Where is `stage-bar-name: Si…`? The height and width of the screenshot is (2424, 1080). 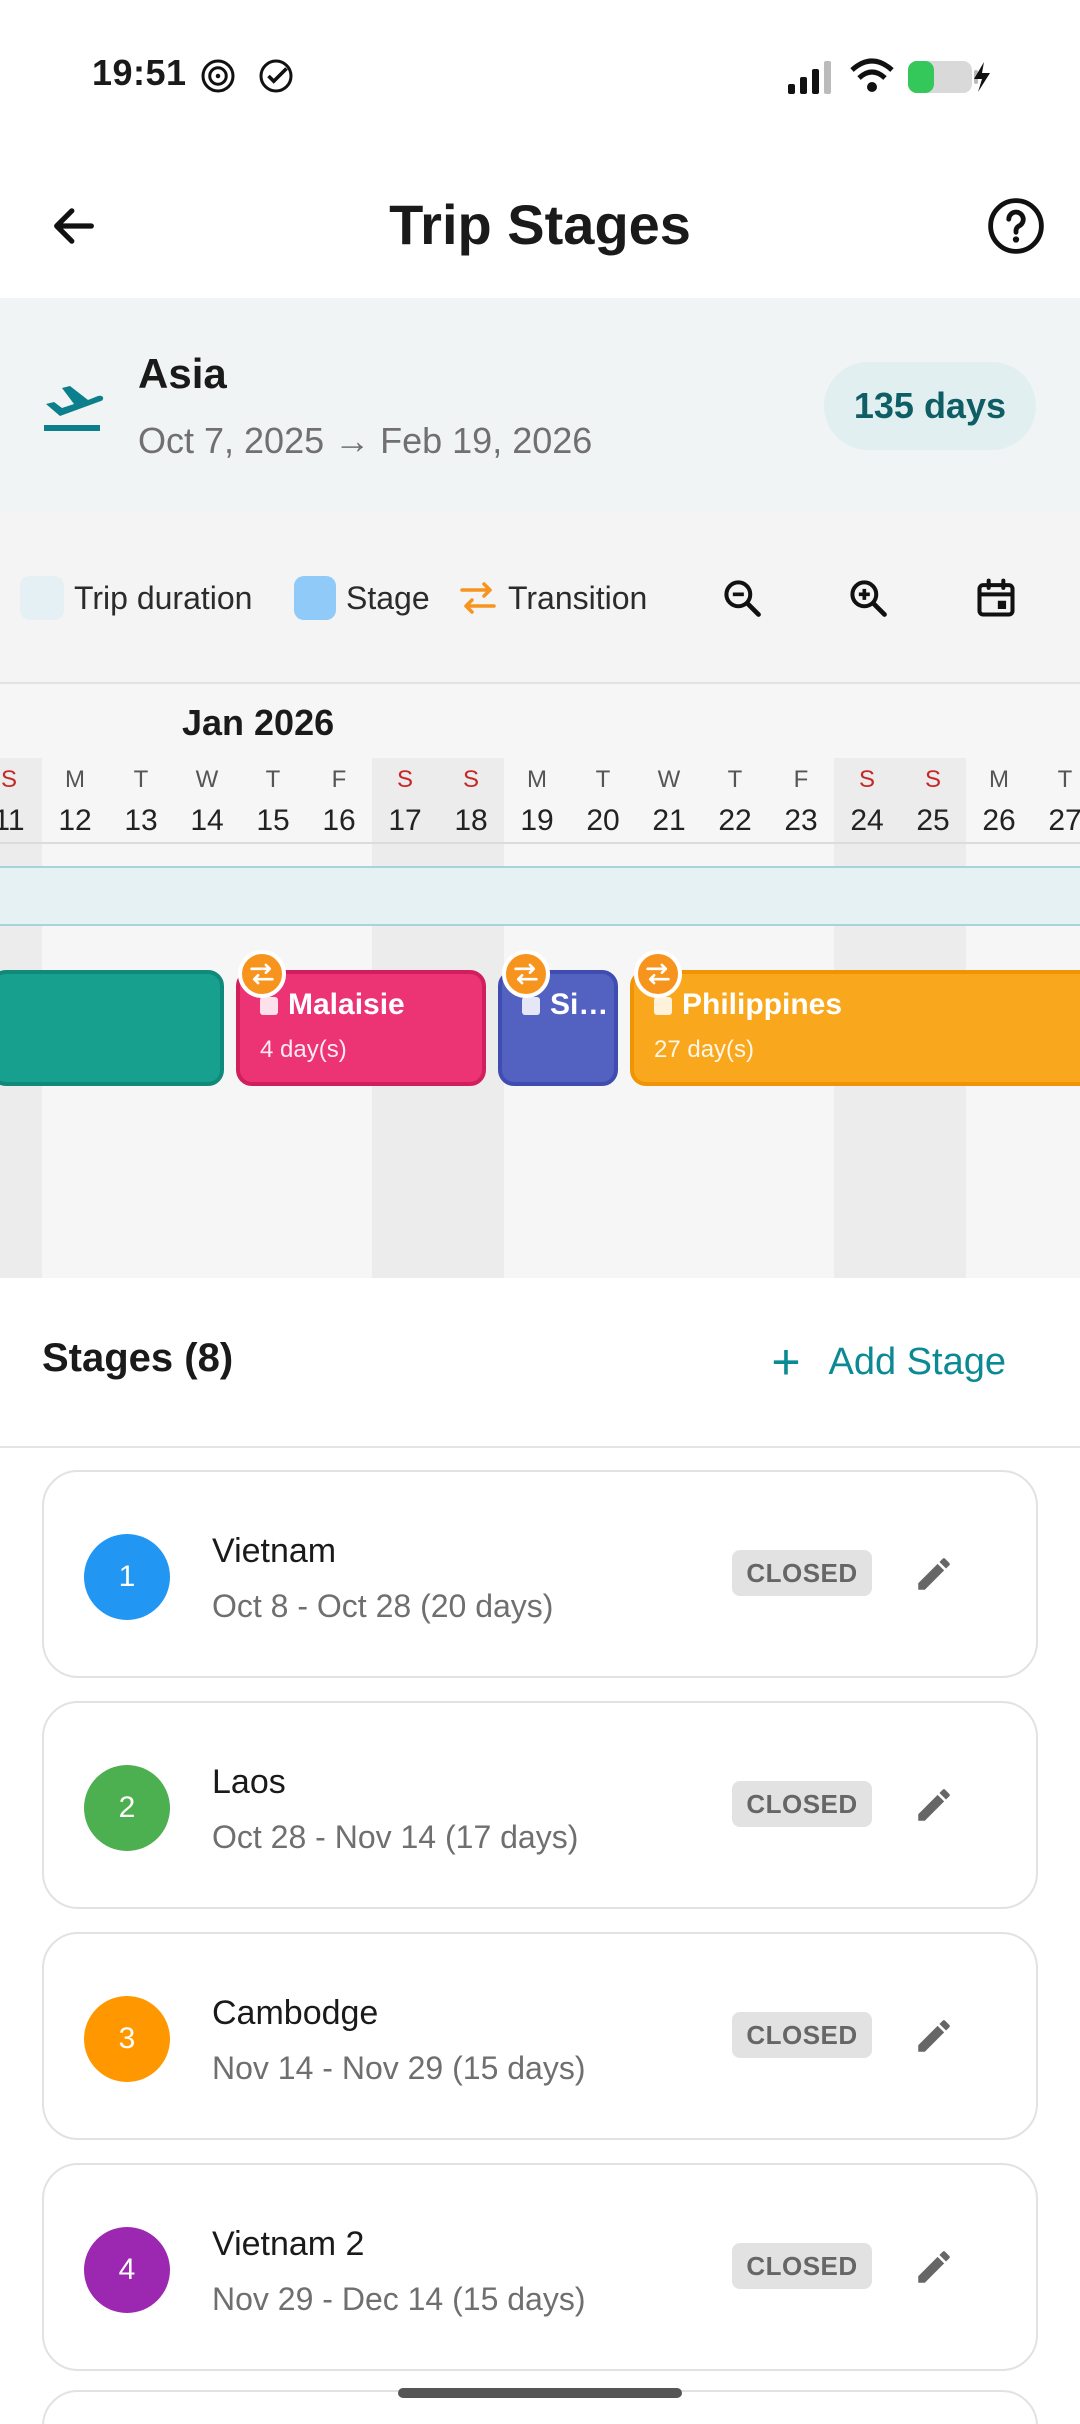 stage-bar-name: Si… is located at coordinates (579, 1004).